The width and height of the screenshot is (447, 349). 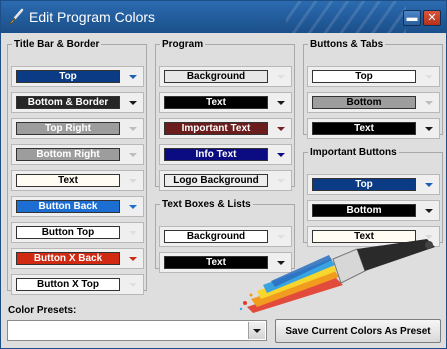 I want to click on color-picker-program-text: Text, so click(x=225, y=102).